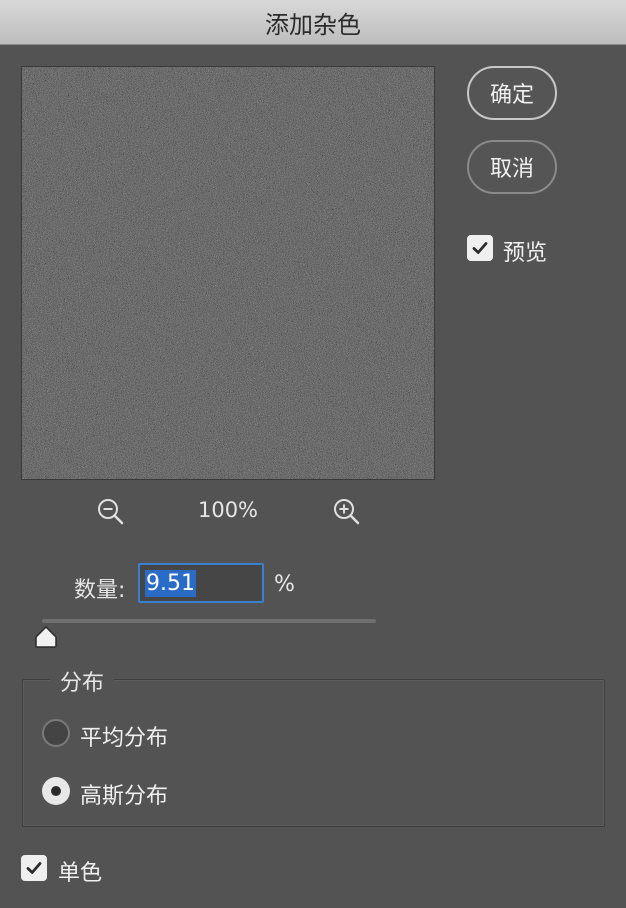 Image resolution: width=626 pixels, height=908 pixels. What do you see at coordinates (512, 93) in the screenshot?
I see `ok-button: 确定` at bounding box center [512, 93].